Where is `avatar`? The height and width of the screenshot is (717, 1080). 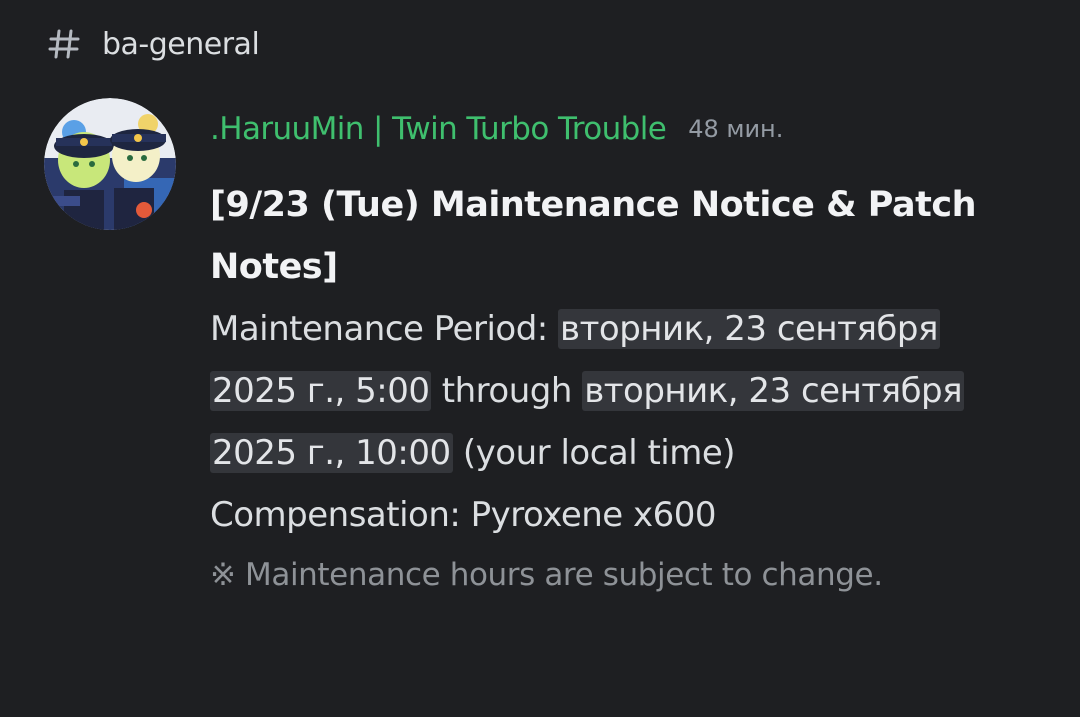 avatar is located at coordinates (110, 164).